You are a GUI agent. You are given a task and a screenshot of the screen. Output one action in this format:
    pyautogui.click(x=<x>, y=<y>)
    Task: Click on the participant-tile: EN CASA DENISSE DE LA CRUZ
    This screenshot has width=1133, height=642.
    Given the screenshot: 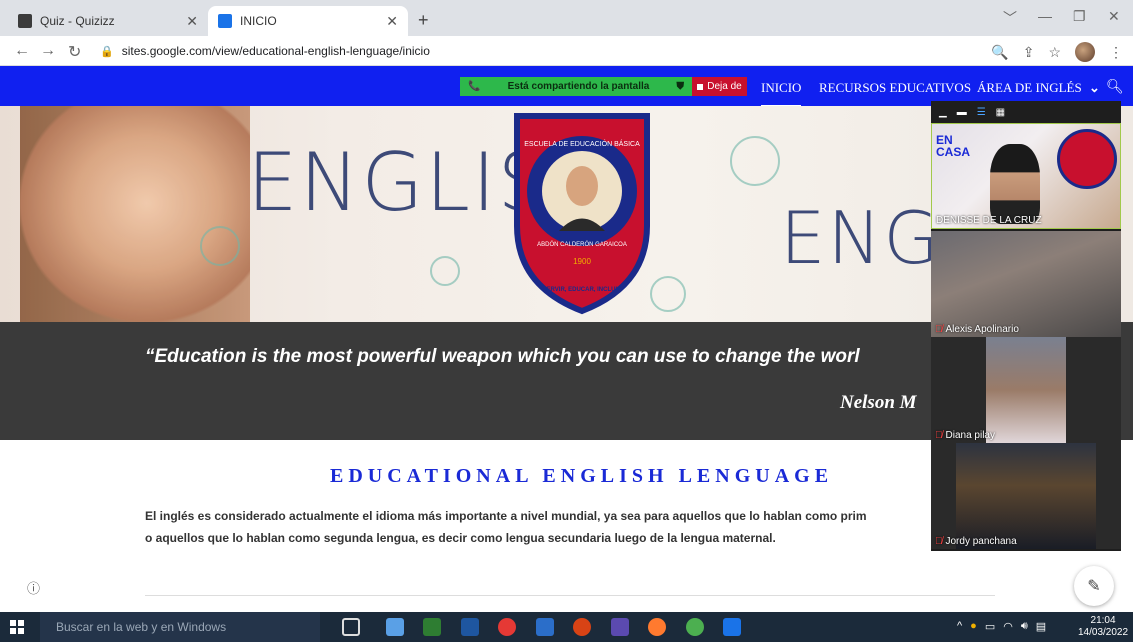 What is the action you would take?
    pyautogui.click(x=1026, y=176)
    